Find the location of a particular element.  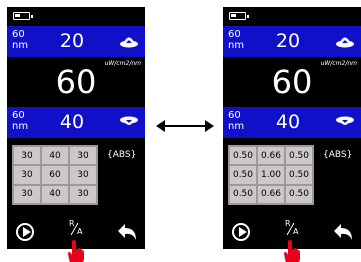

double-arrow-icon is located at coordinates (185, 126).